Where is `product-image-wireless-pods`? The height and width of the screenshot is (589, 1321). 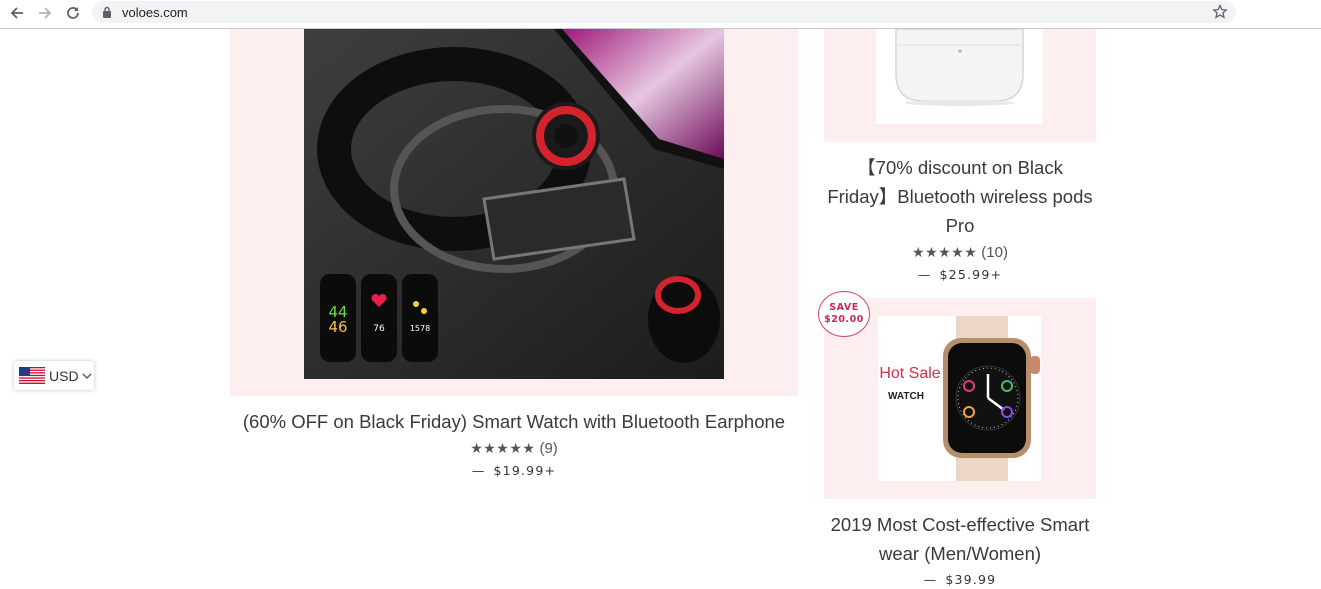
product-image-wireless-pods is located at coordinates (959, 76).